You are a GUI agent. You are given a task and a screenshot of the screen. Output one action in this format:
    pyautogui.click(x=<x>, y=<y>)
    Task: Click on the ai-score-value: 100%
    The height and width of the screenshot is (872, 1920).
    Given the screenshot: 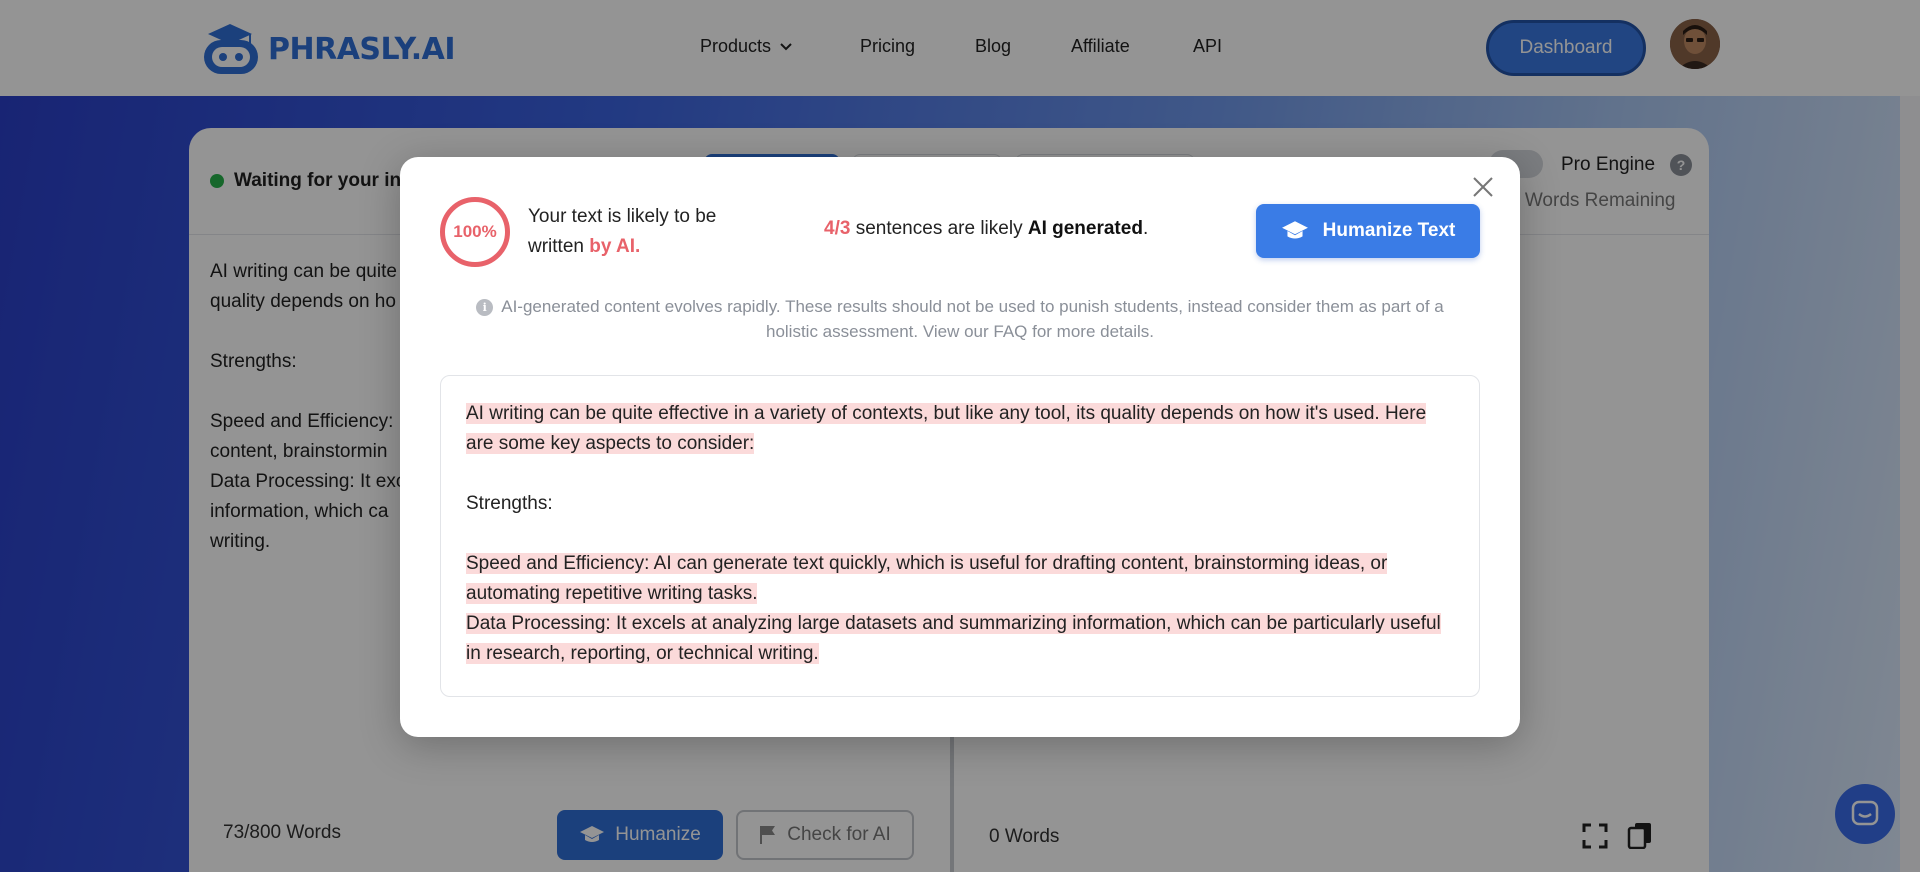 What is the action you would take?
    pyautogui.click(x=475, y=231)
    